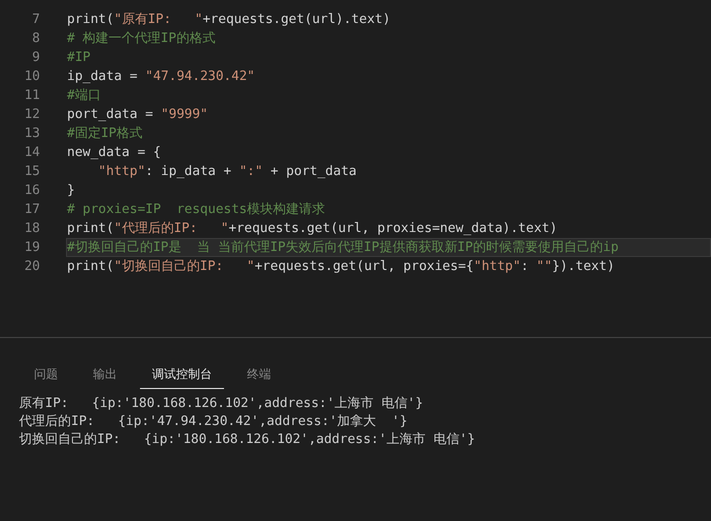 The width and height of the screenshot is (711, 521). I want to click on line-number: 18, so click(31, 229).